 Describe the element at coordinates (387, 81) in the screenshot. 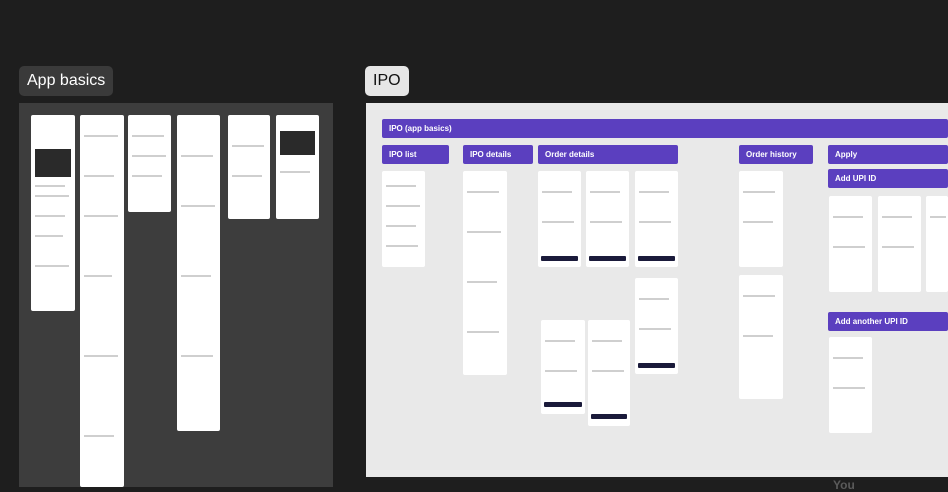

I see `frame-label-ipo: IPO` at that location.